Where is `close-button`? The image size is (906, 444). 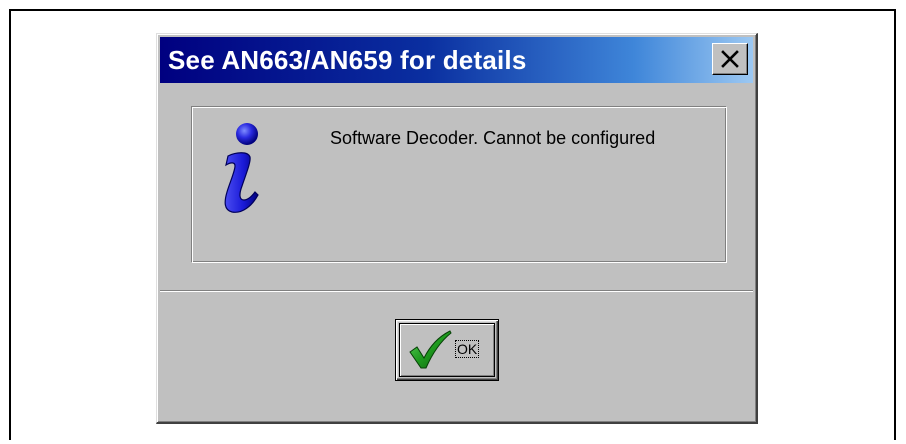
close-button is located at coordinates (730, 59).